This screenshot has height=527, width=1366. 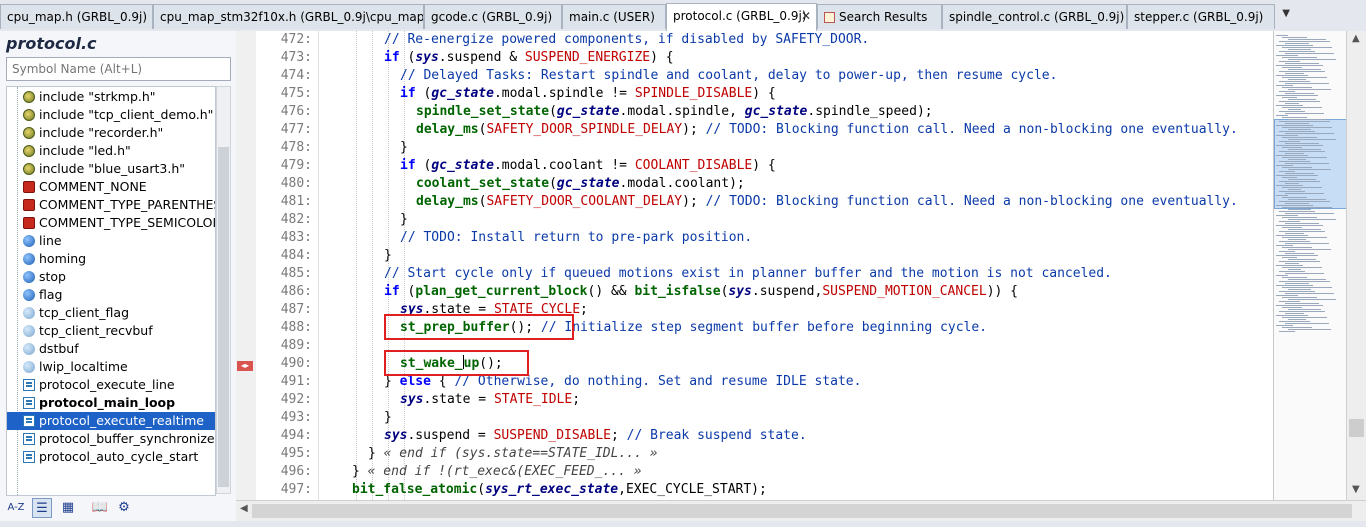 I want to click on tab-3: main.c (USER), so click(x=614, y=16).